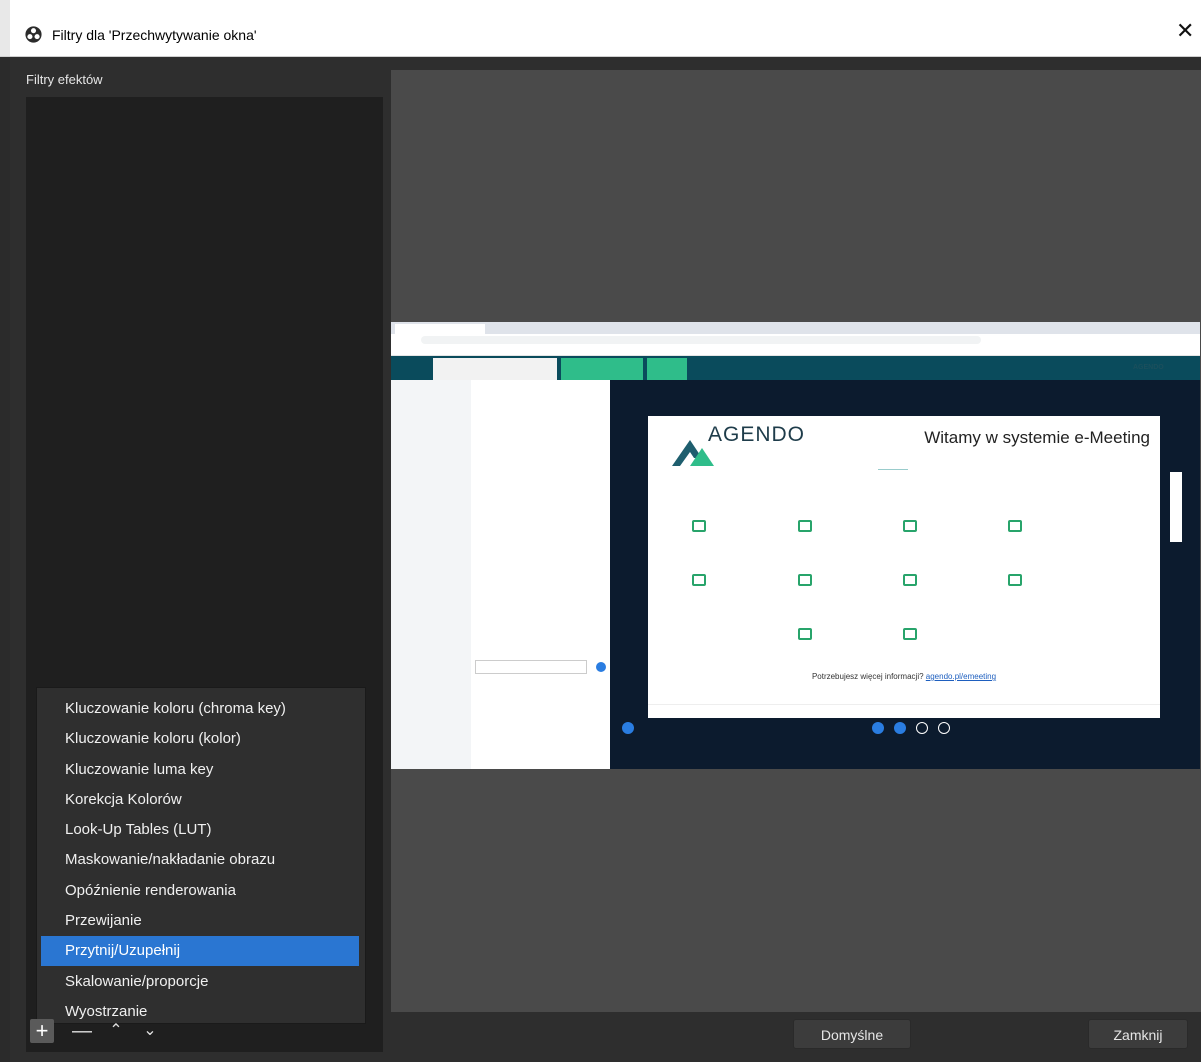  What do you see at coordinates (878, 728) in the screenshot?
I see `preview-mic-icon` at bounding box center [878, 728].